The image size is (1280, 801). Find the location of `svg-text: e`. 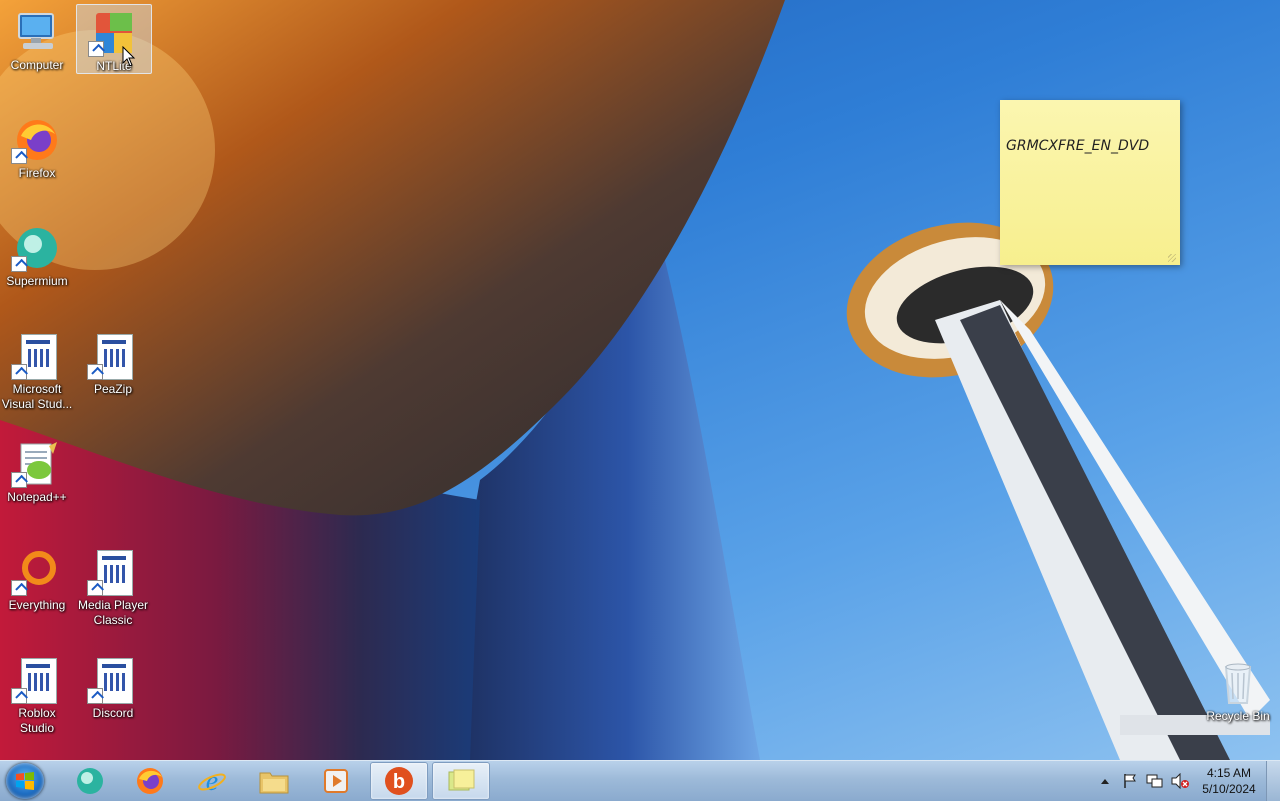

svg-text: e is located at coordinates (212, 781).